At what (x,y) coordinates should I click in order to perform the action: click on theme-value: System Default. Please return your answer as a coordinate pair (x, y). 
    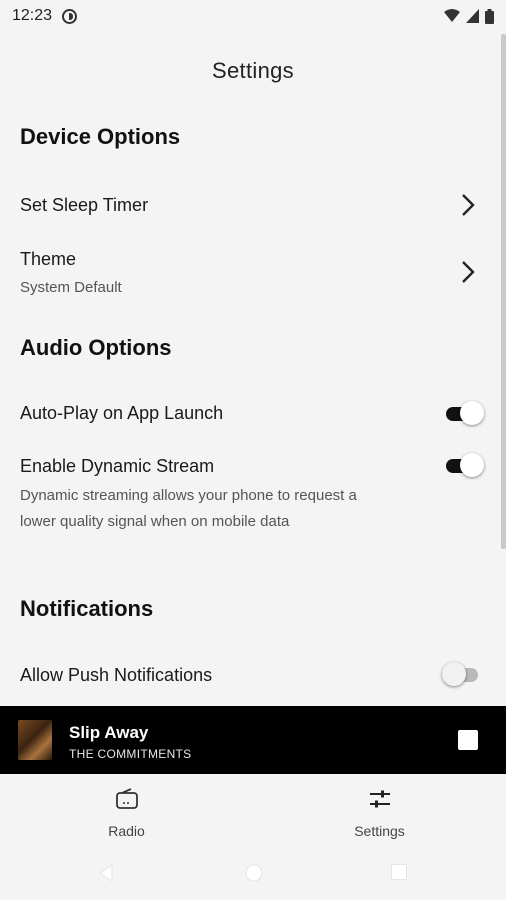
    Looking at the image, I should click on (71, 287).